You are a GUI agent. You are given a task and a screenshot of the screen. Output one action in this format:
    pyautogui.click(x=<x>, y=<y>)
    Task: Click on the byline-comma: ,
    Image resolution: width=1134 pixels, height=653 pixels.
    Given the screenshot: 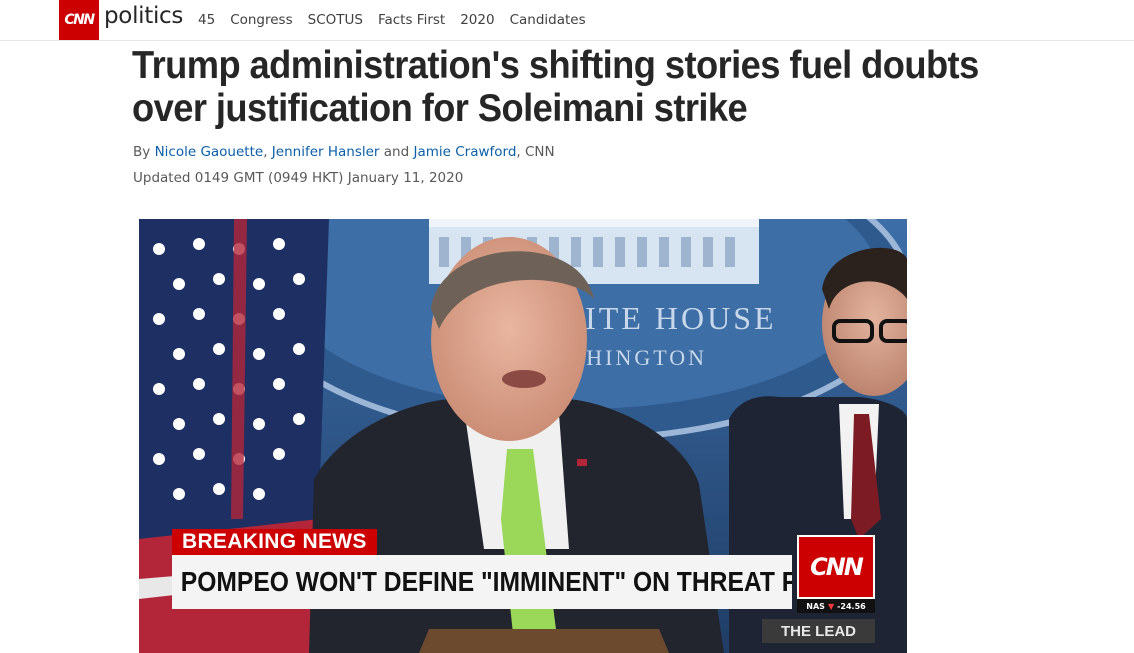 What is the action you would take?
    pyautogui.click(x=265, y=152)
    